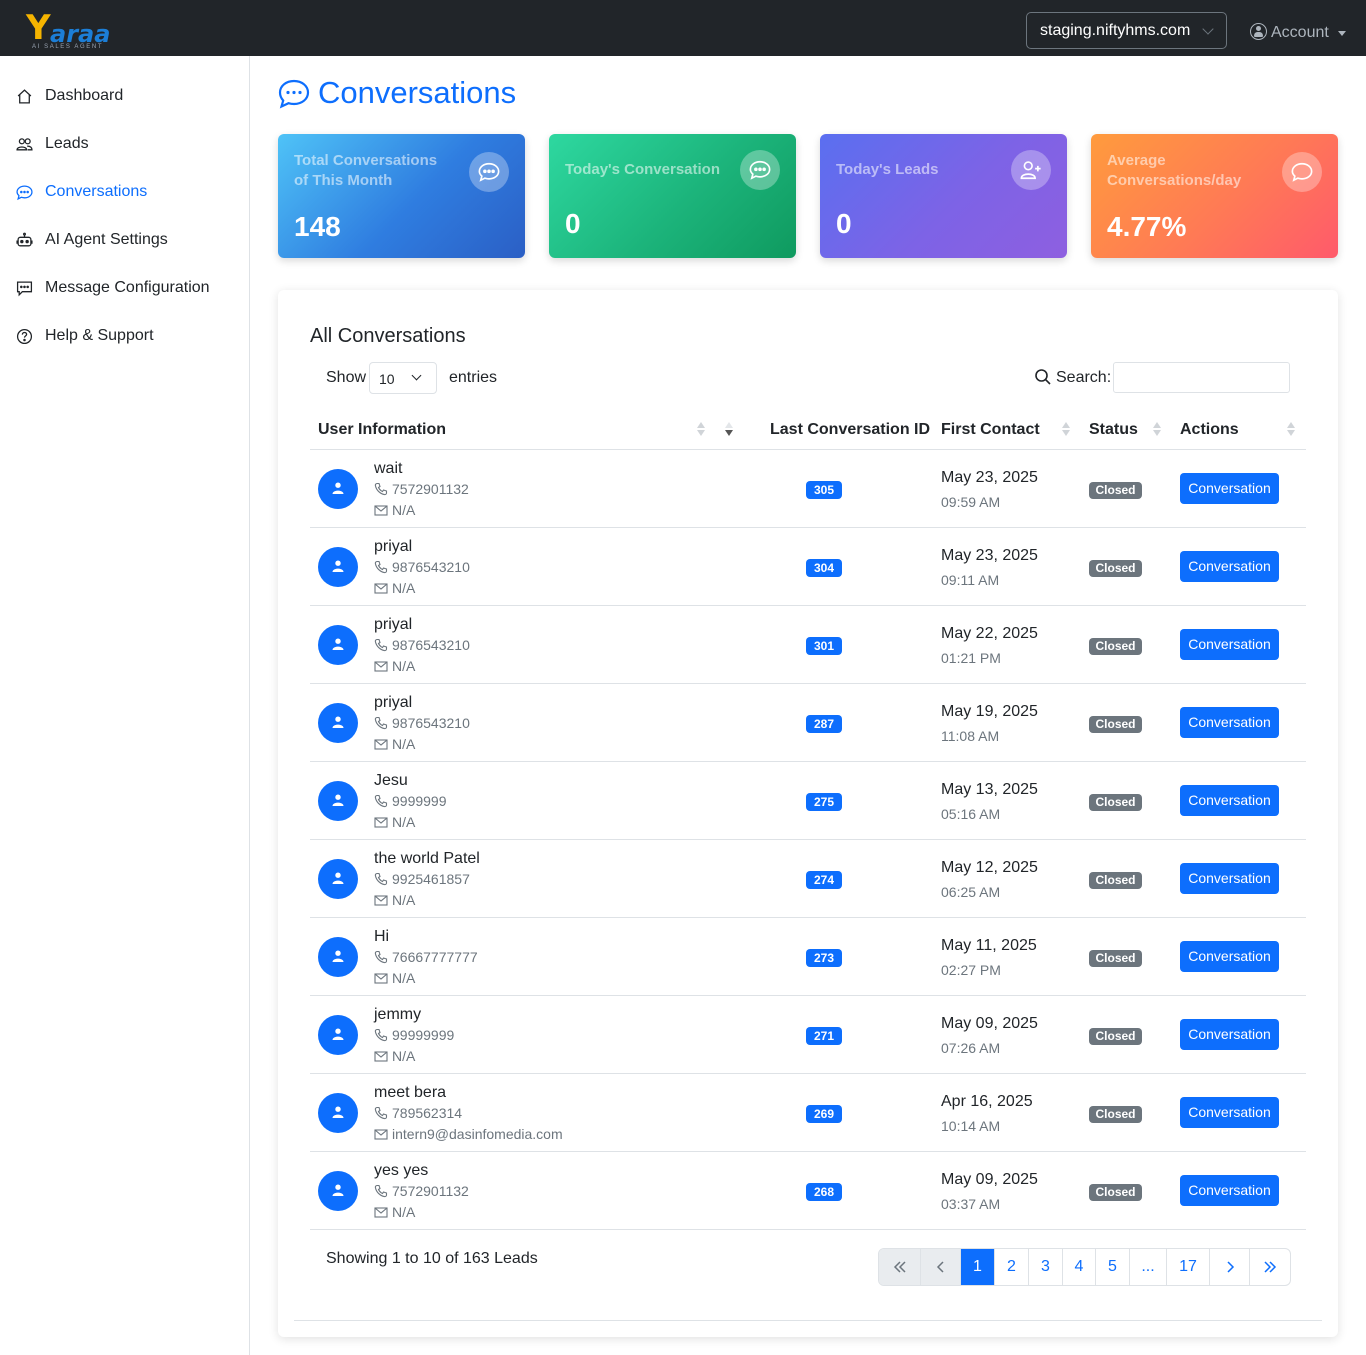 The height and width of the screenshot is (1355, 1366). Describe the element at coordinates (96, 191) in the screenshot. I see `sidebar-item-label: Conversations` at that location.